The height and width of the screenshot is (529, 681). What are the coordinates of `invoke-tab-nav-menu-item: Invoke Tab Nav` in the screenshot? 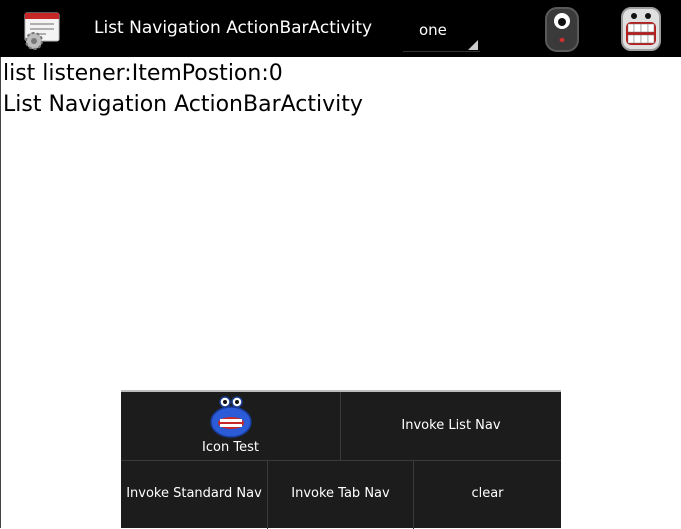 It's located at (340, 495).